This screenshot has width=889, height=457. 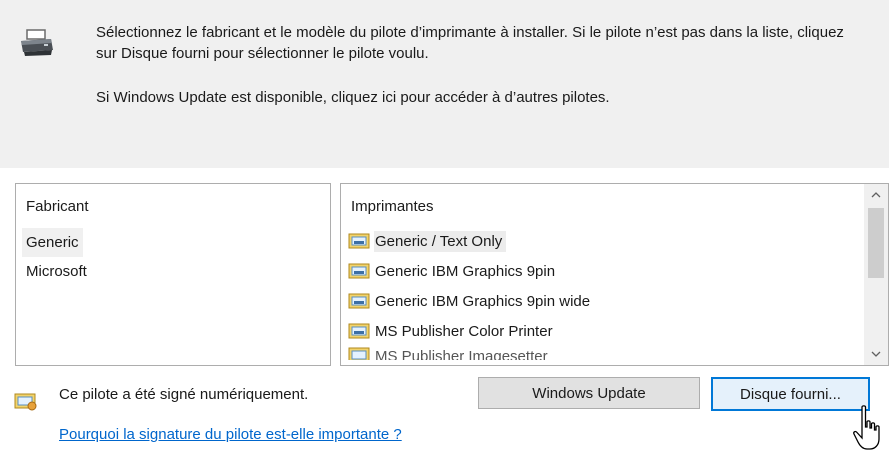 I want to click on scrollbar-thumb, so click(x=876, y=243).